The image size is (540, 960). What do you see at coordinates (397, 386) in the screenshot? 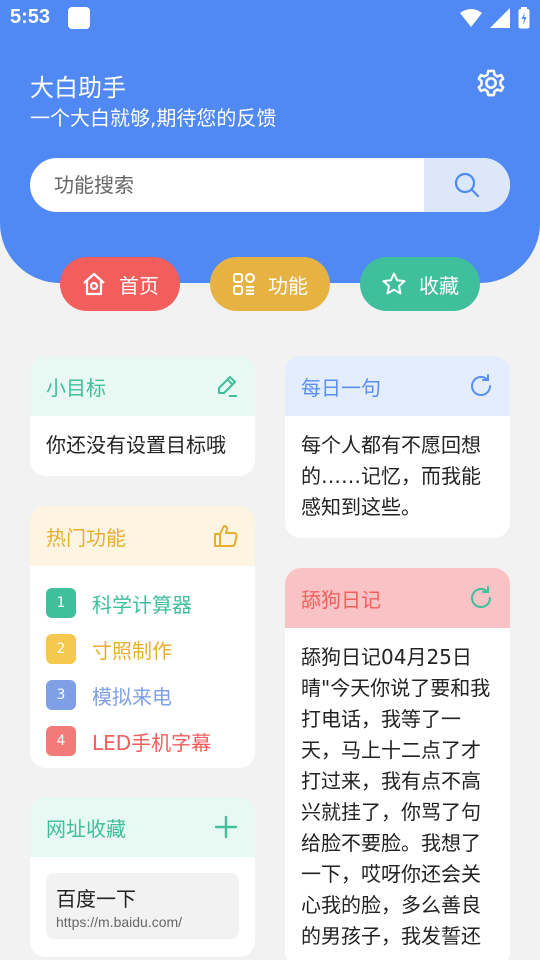
I see `daily-card-header: 每日一句` at bounding box center [397, 386].